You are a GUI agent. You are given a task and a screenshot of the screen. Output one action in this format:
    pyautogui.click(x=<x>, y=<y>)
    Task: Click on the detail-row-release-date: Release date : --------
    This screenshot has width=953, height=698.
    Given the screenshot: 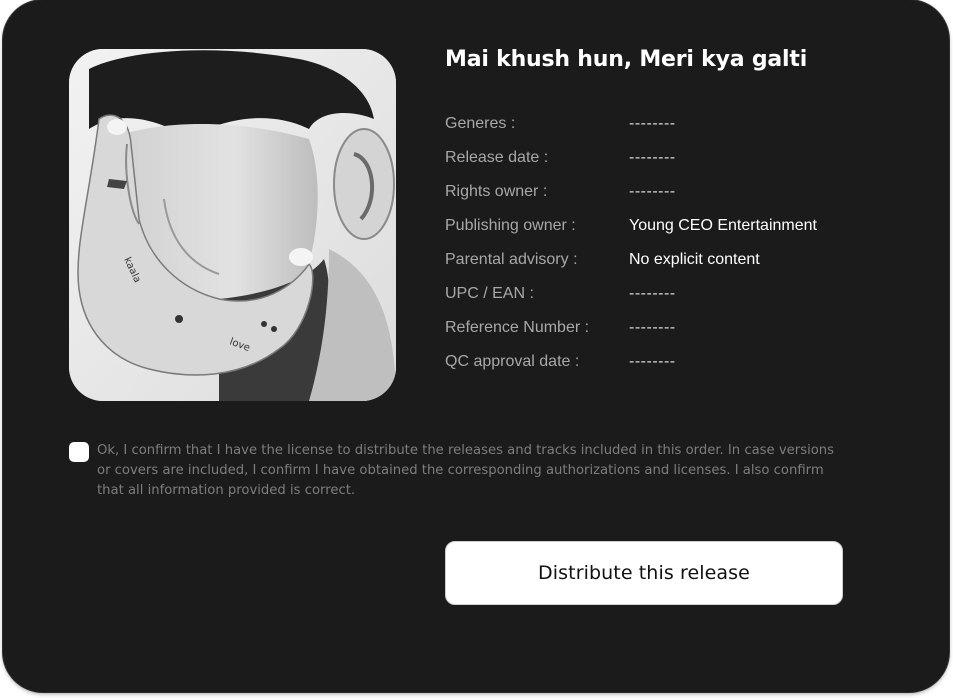 What is the action you would take?
    pyautogui.click(x=675, y=158)
    